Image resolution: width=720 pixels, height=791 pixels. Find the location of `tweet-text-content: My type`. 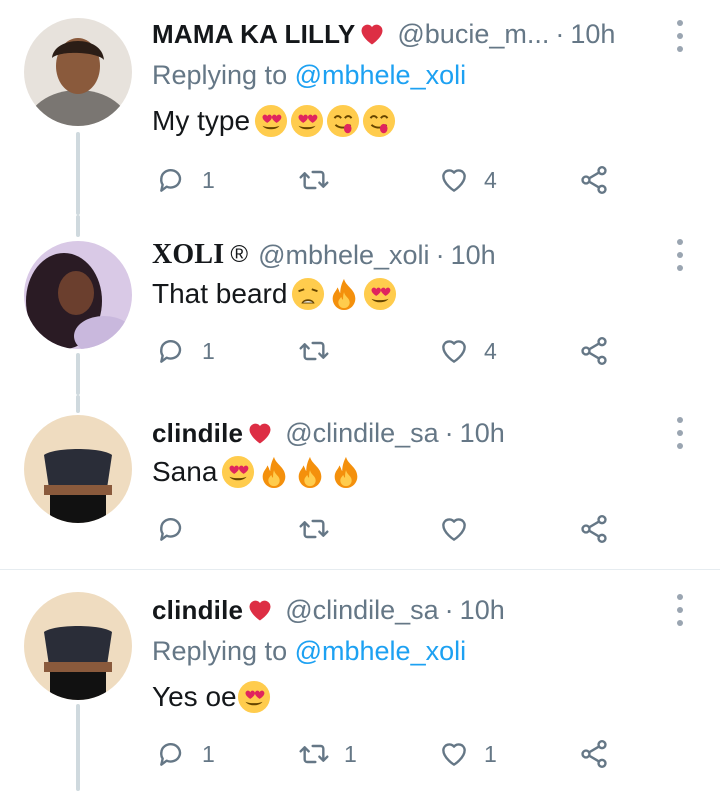

tweet-text-content: My type is located at coordinates (201, 120).